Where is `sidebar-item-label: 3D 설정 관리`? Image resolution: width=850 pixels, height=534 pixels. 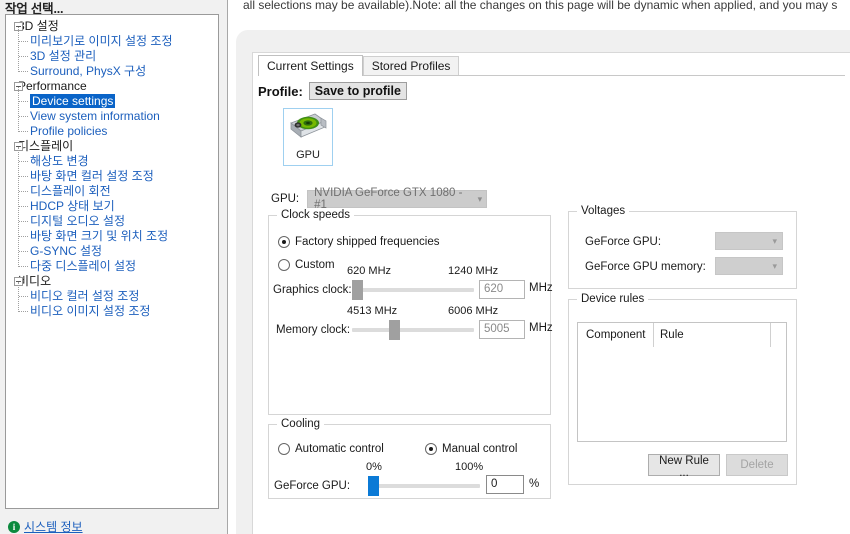 sidebar-item-label: 3D 설정 관리 is located at coordinates (63, 56).